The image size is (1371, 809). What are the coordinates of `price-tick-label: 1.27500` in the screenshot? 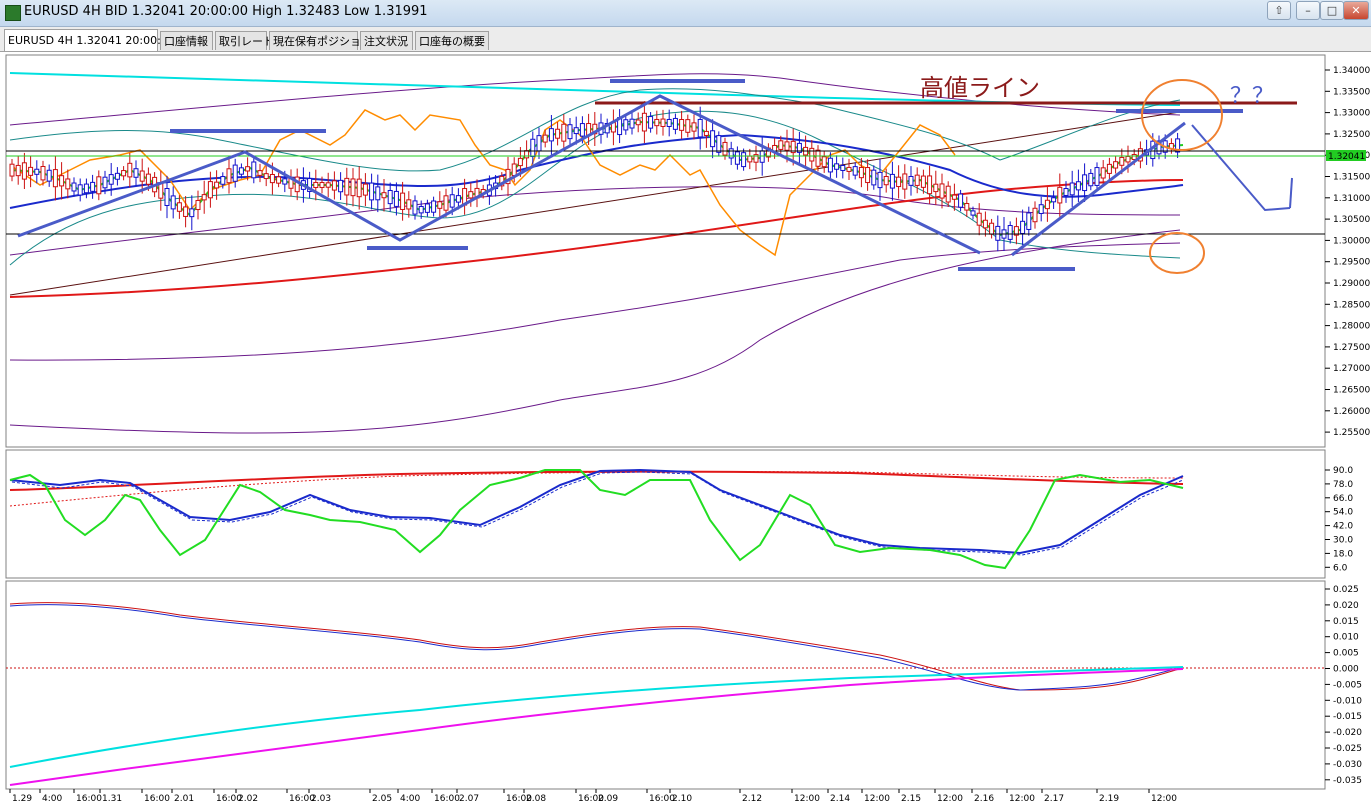 It's located at (1351, 348).